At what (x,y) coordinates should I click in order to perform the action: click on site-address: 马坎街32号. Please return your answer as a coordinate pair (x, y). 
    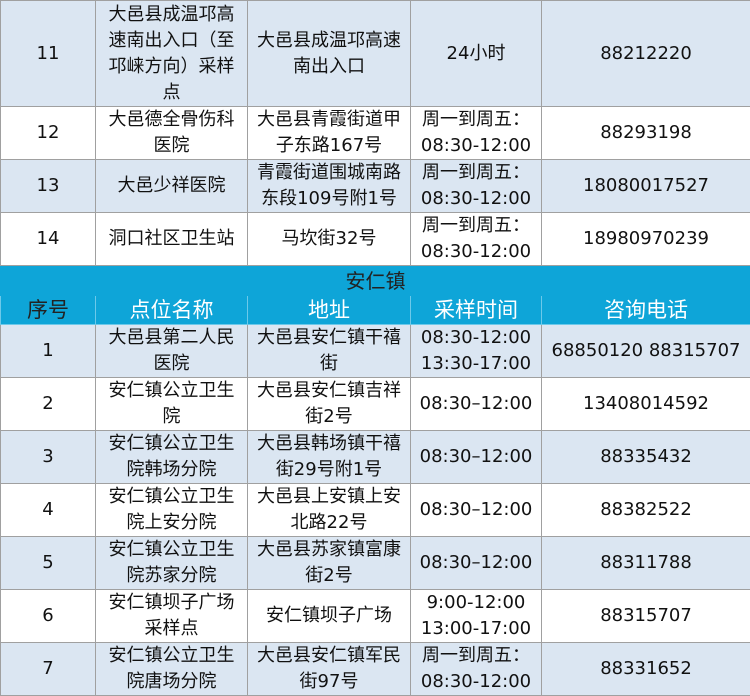
    Looking at the image, I should click on (329, 239).